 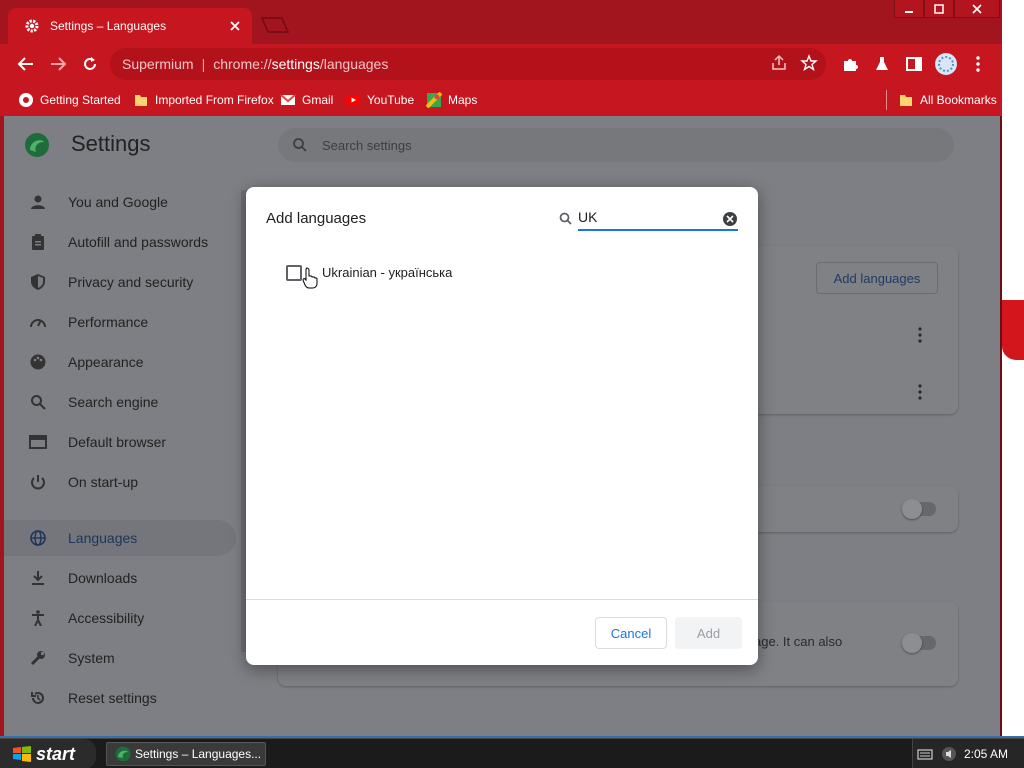 I want to click on accessibility-icon, so click(x=38, y=618).